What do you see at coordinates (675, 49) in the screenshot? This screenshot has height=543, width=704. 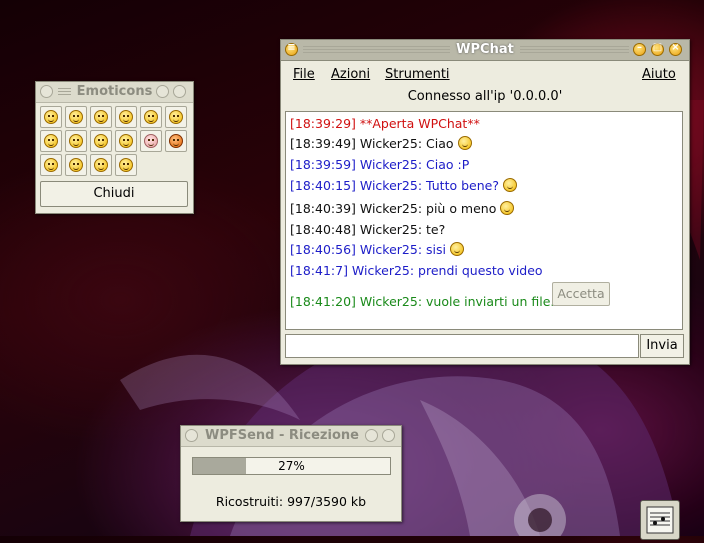 I see `close-window-button: ×` at bounding box center [675, 49].